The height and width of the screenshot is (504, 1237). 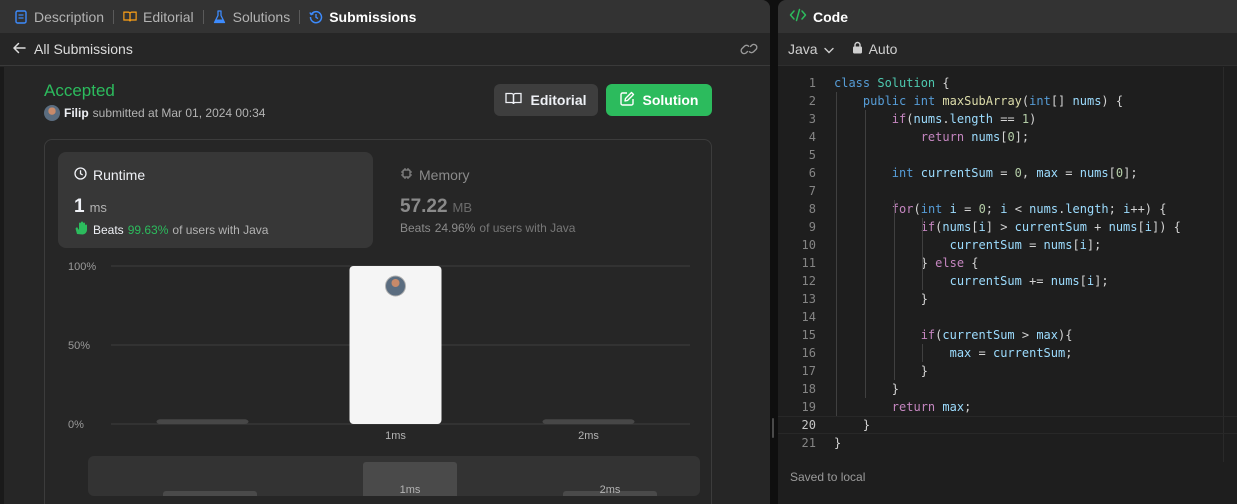 I want to click on tab-description: Description, so click(x=59, y=17).